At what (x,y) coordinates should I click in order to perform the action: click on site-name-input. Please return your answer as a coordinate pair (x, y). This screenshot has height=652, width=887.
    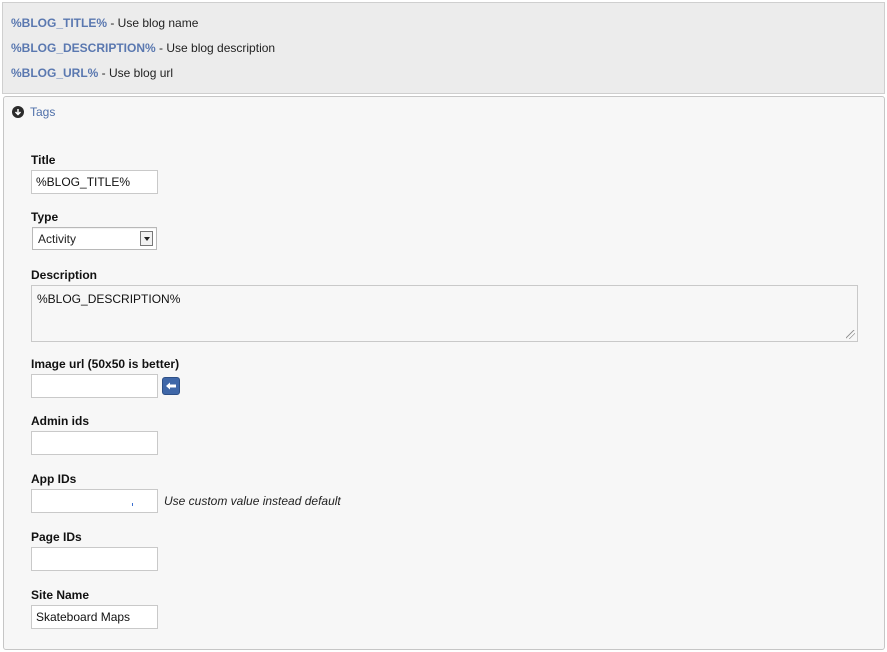
    Looking at the image, I should click on (94, 617).